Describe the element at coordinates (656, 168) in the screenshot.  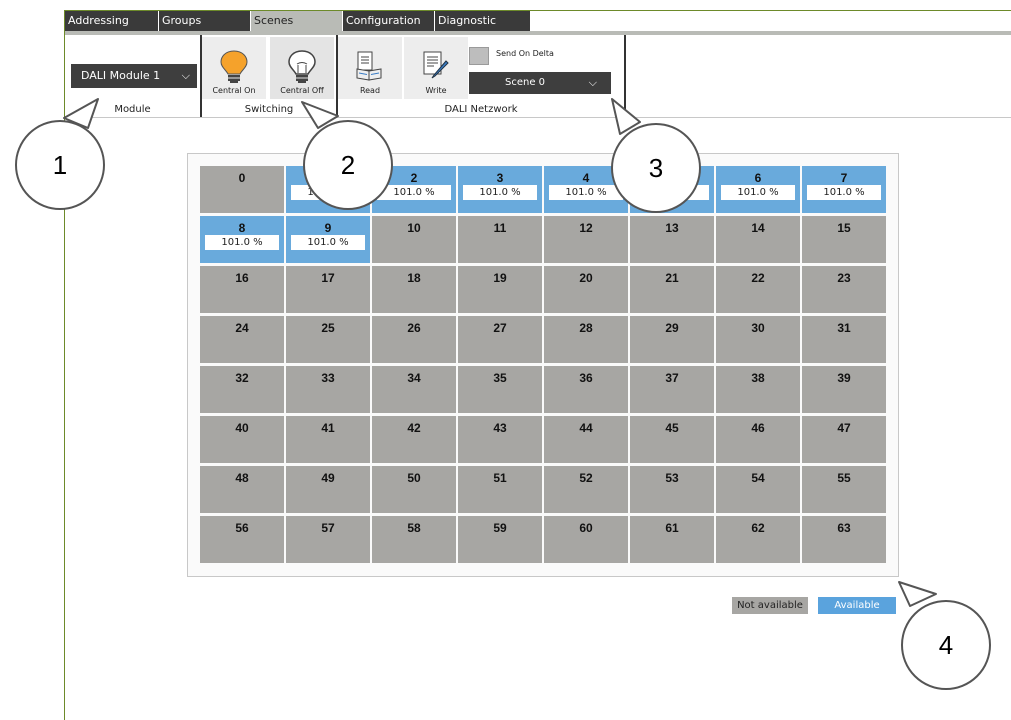
I see `callout-3: 3` at that location.